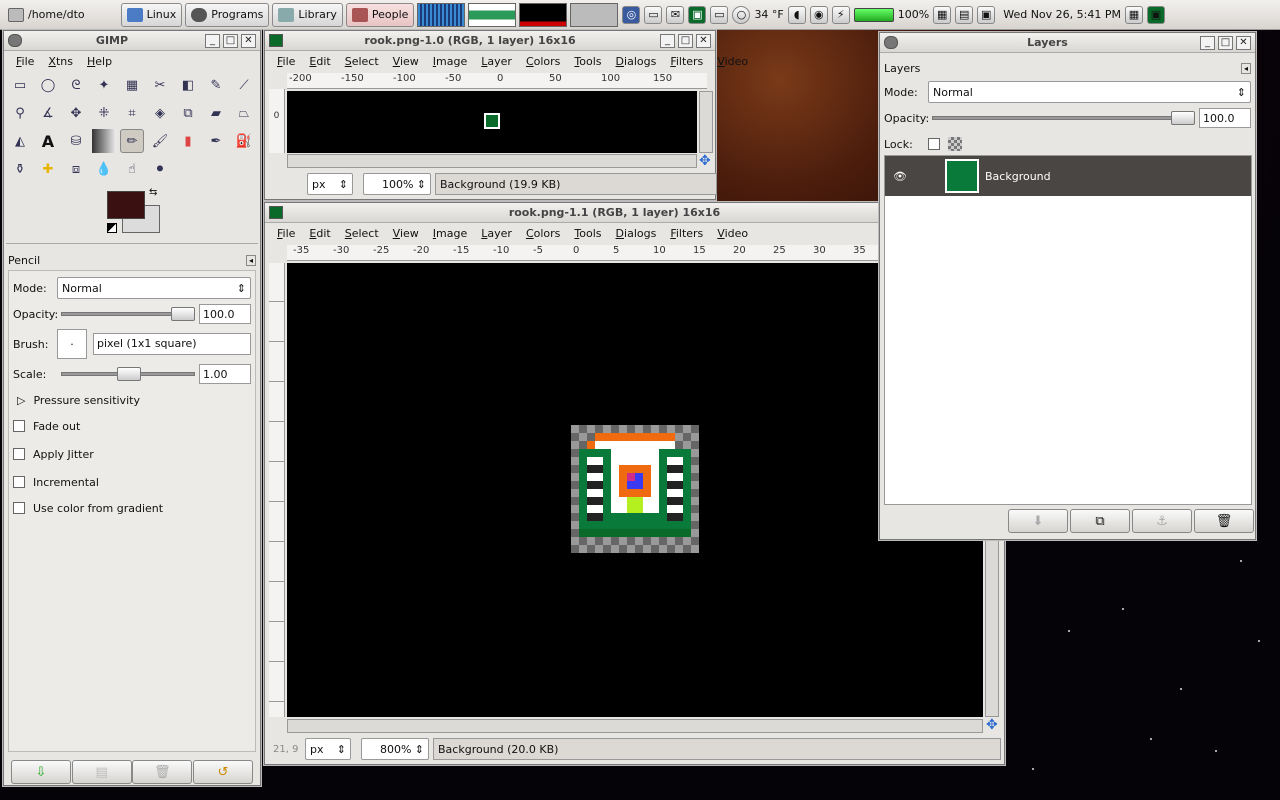 This screenshot has width=1280, height=800. Describe the element at coordinates (104, 113) in the screenshot. I see `align-icon: ⁜` at that location.